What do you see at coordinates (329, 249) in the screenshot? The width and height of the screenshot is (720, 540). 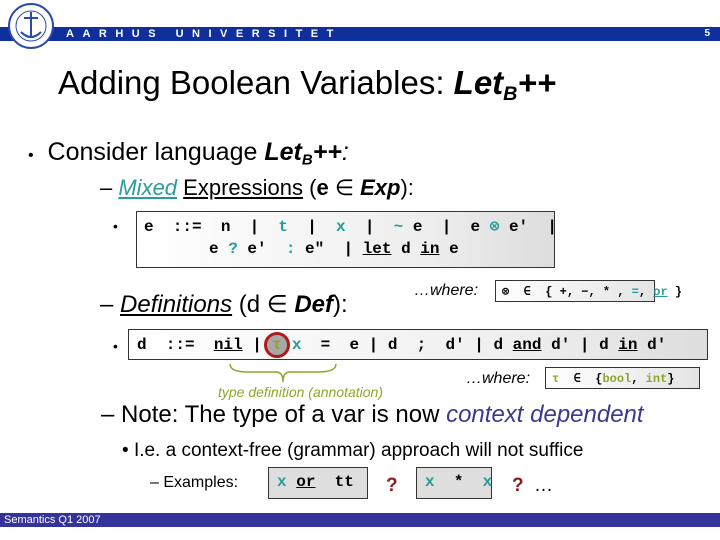 I see `code-token: e″ |` at bounding box center [329, 249].